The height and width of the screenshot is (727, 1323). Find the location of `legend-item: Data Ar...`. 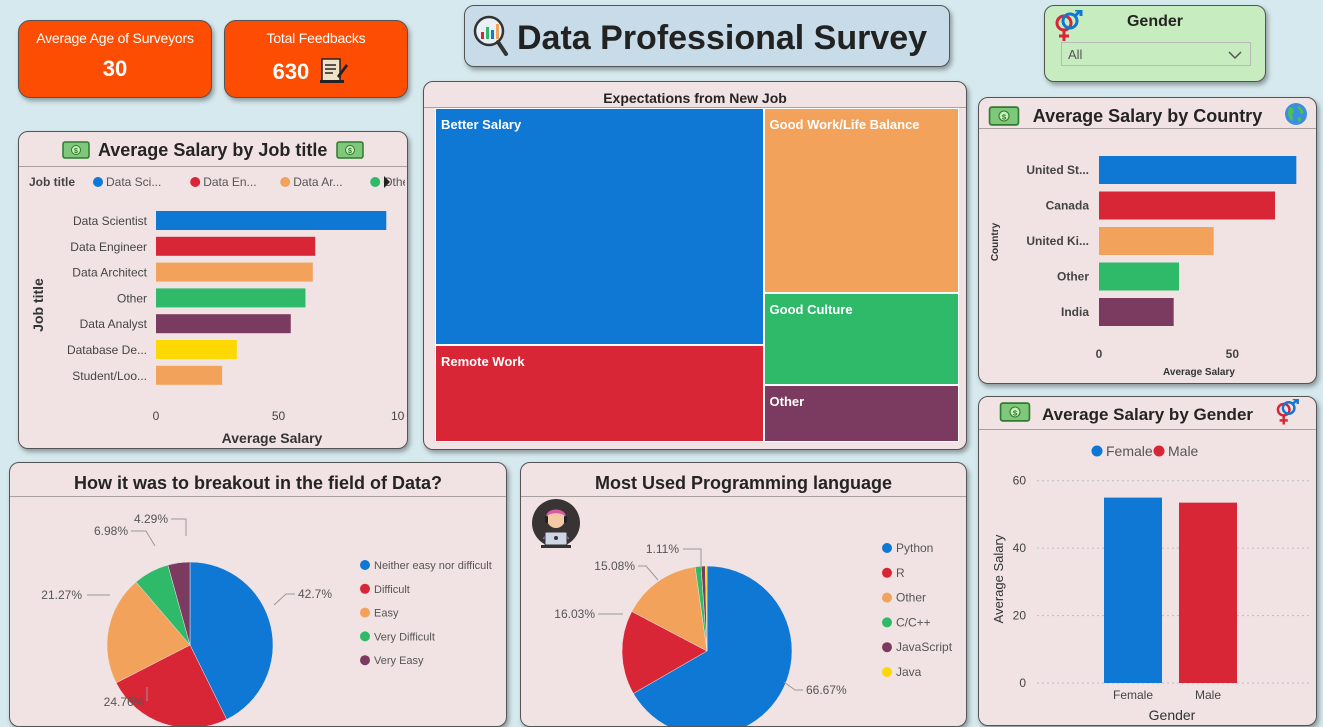

legend-item: Data Ar... is located at coordinates (317, 182).